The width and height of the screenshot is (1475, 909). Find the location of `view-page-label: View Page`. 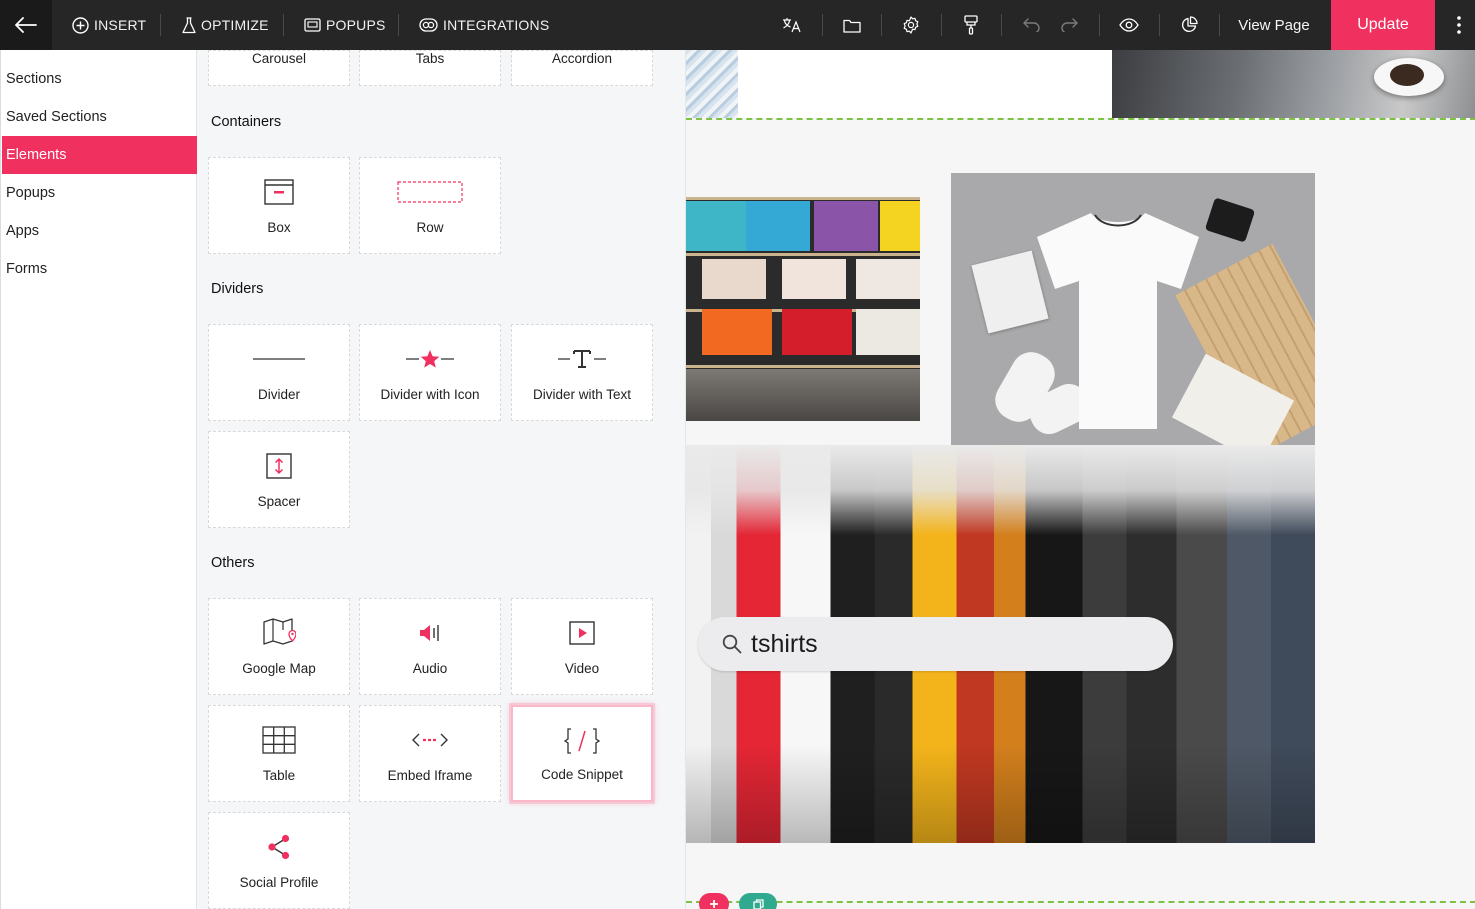

view-page-label: View Page is located at coordinates (1274, 25).